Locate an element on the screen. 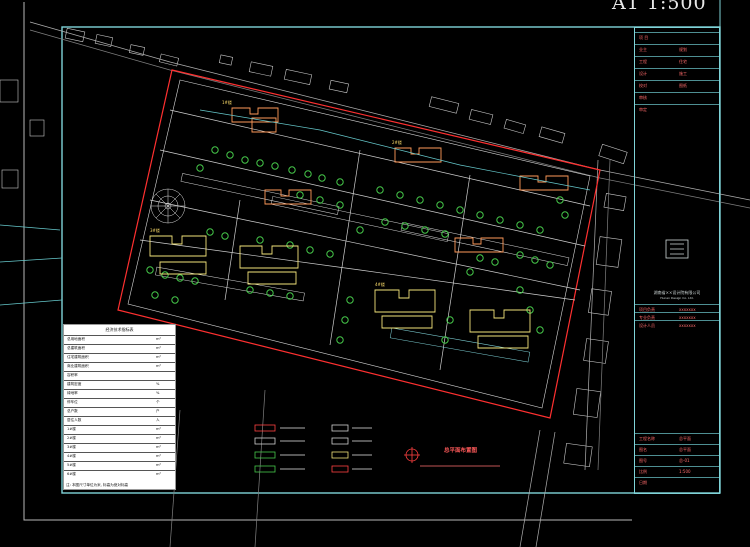 Image resolution: width=750 pixels, height=547 pixels. indicators-cell-k: 商业建筑面积 is located at coordinates (78, 366).